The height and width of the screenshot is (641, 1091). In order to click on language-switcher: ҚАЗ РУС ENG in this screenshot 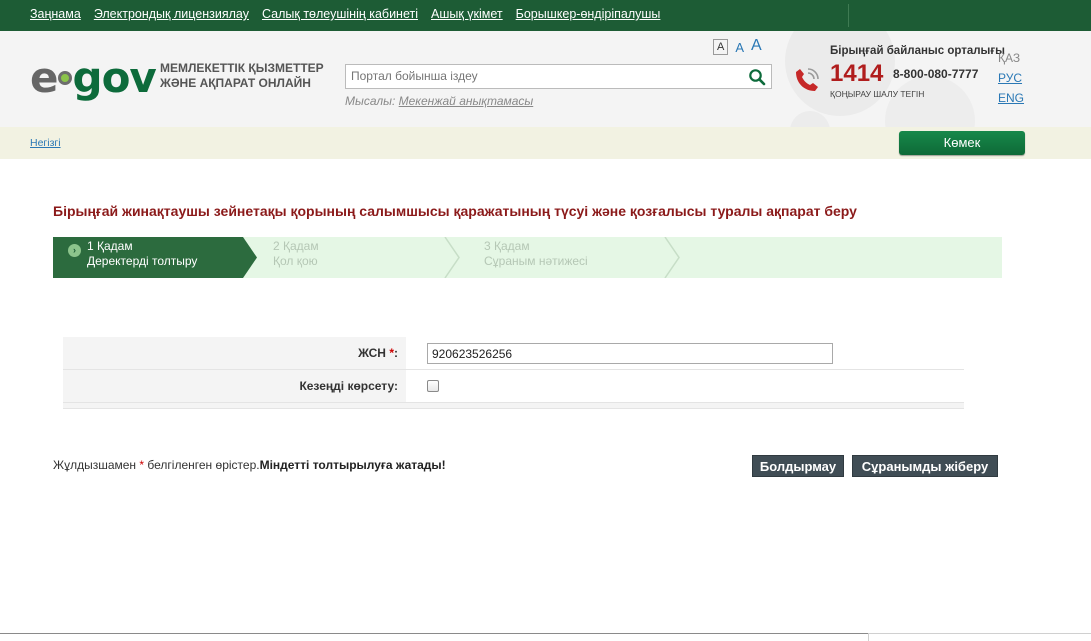, I will do `click(1011, 78)`.